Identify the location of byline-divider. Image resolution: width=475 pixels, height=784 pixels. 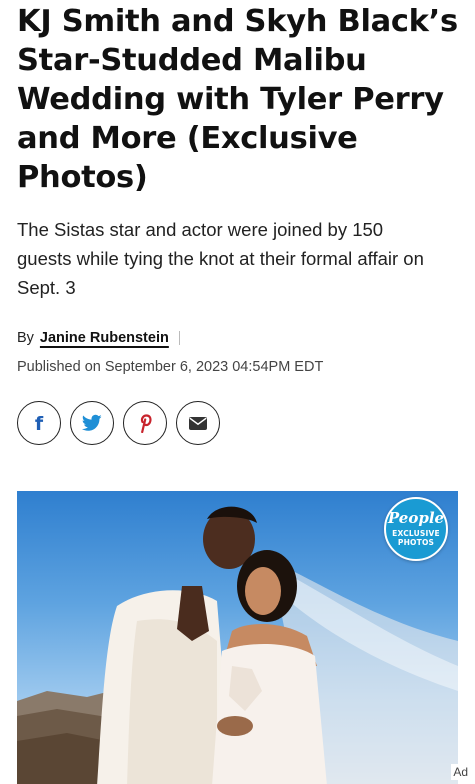
(179, 338).